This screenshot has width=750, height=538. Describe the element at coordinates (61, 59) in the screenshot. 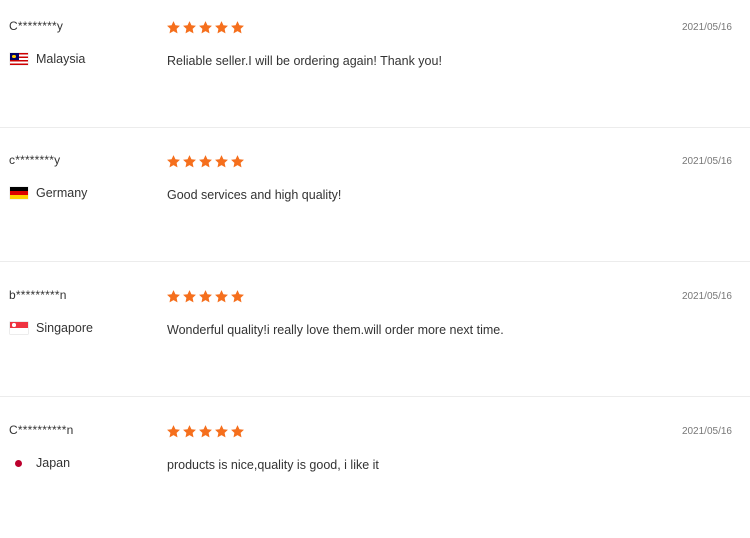

I see `country-label: Malaysia` at that location.